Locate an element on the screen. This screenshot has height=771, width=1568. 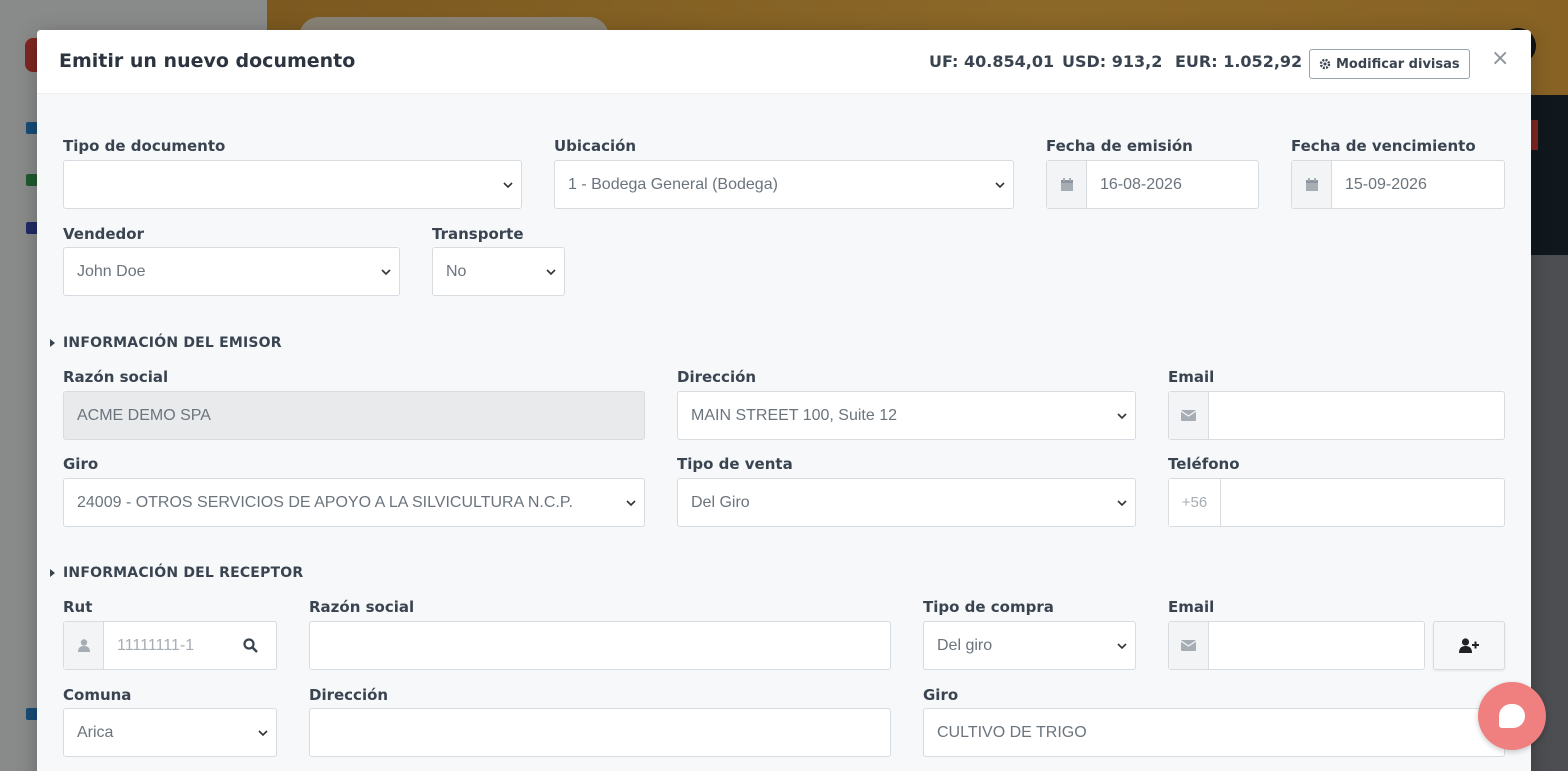
transporte-label: Transporte is located at coordinates (478, 234).